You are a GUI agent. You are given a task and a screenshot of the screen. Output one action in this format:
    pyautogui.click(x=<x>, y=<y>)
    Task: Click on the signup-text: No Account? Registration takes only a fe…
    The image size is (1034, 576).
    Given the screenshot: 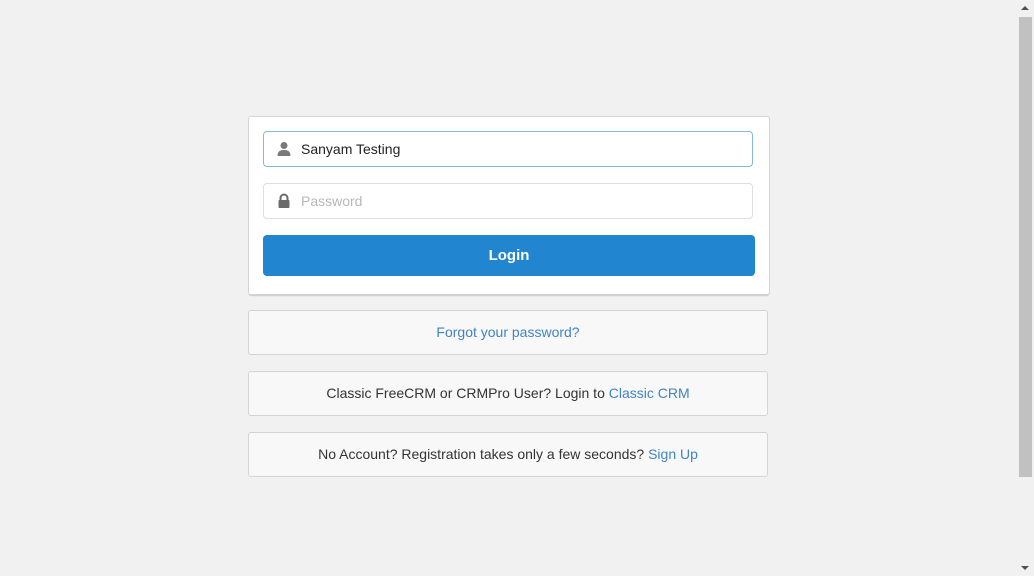 What is the action you would take?
    pyautogui.click(x=483, y=454)
    